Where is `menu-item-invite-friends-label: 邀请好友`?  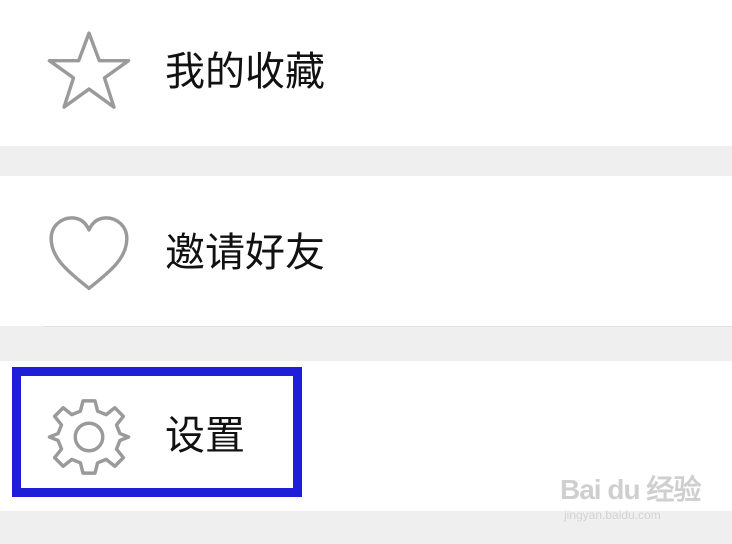
menu-item-invite-friends-label: 邀请好友 is located at coordinates (245, 253).